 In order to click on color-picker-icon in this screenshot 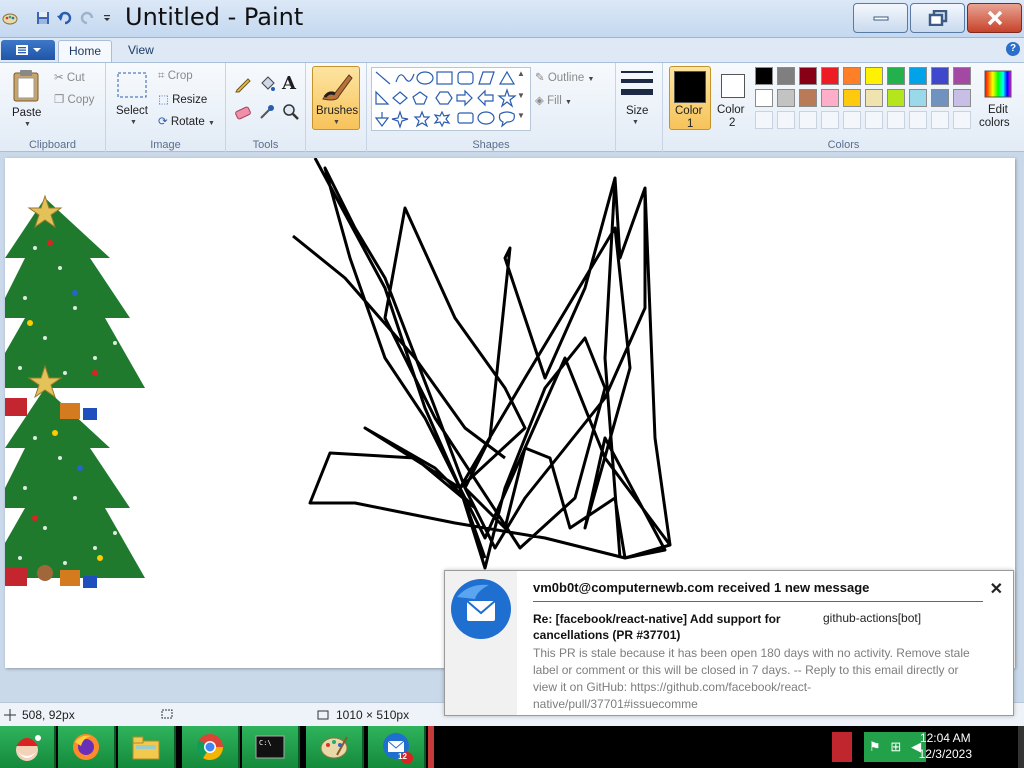, I will do `click(267, 113)`.